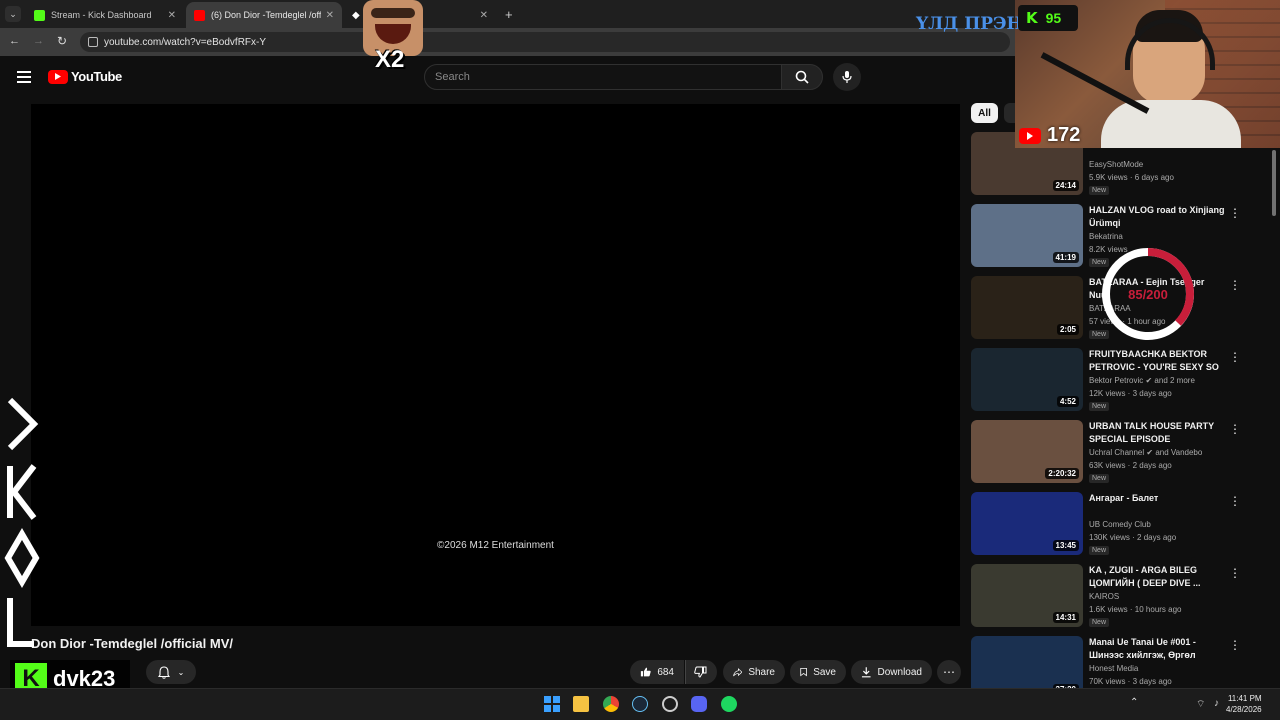 Image resolution: width=1280 pixels, height=720 pixels. Describe the element at coordinates (670, 704) in the screenshot. I see `app-icon` at that location.